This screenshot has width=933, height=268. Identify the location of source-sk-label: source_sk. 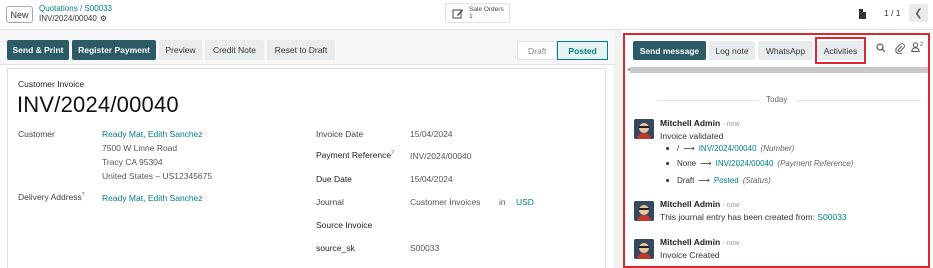
(335, 248).